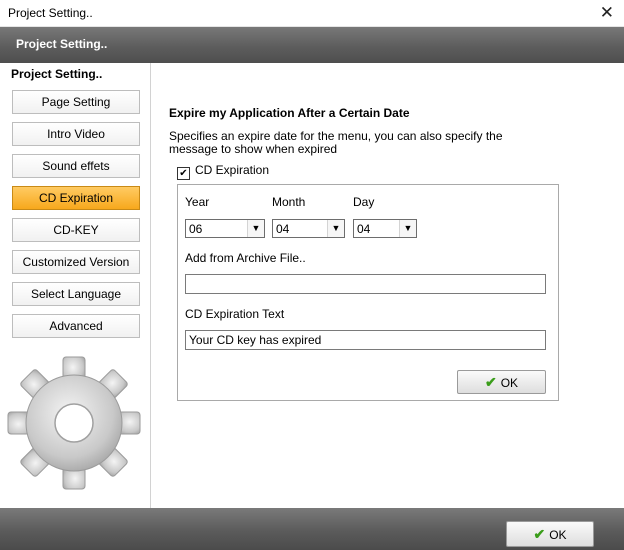  Describe the element at coordinates (245, 258) in the screenshot. I see `archive-file-label: Add from Archive File..` at that location.